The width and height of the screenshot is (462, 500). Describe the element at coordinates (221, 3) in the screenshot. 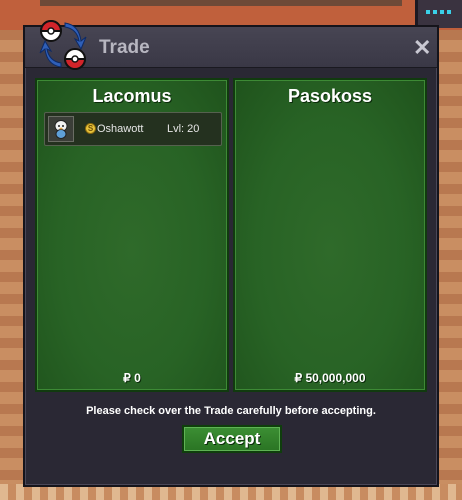

I see `wall-edge` at that location.